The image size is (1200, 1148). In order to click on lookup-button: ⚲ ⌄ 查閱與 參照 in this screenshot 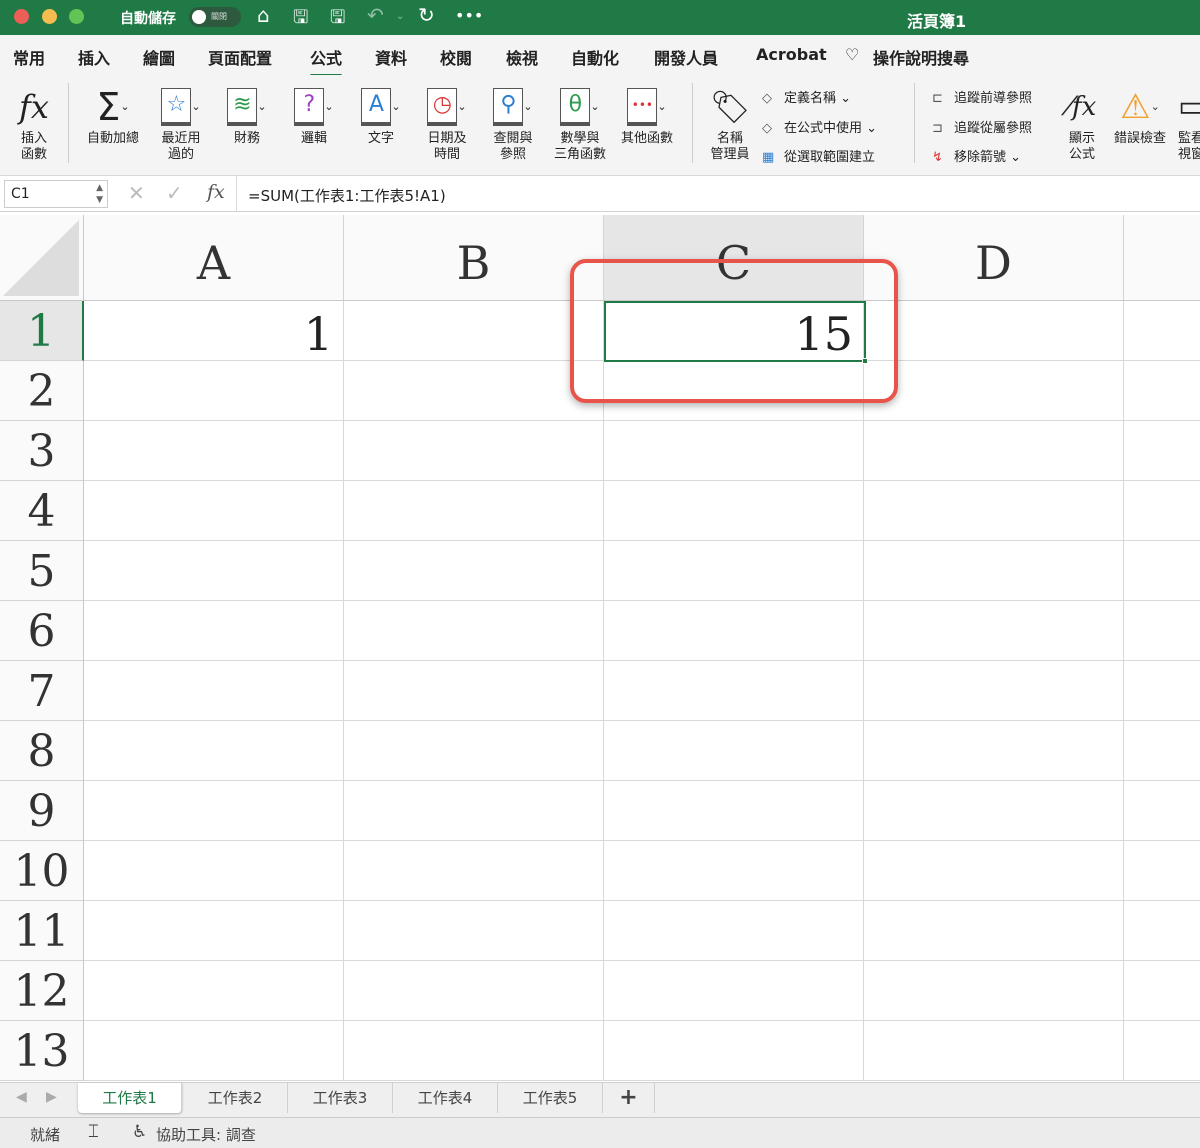, I will do `click(513, 123)`.